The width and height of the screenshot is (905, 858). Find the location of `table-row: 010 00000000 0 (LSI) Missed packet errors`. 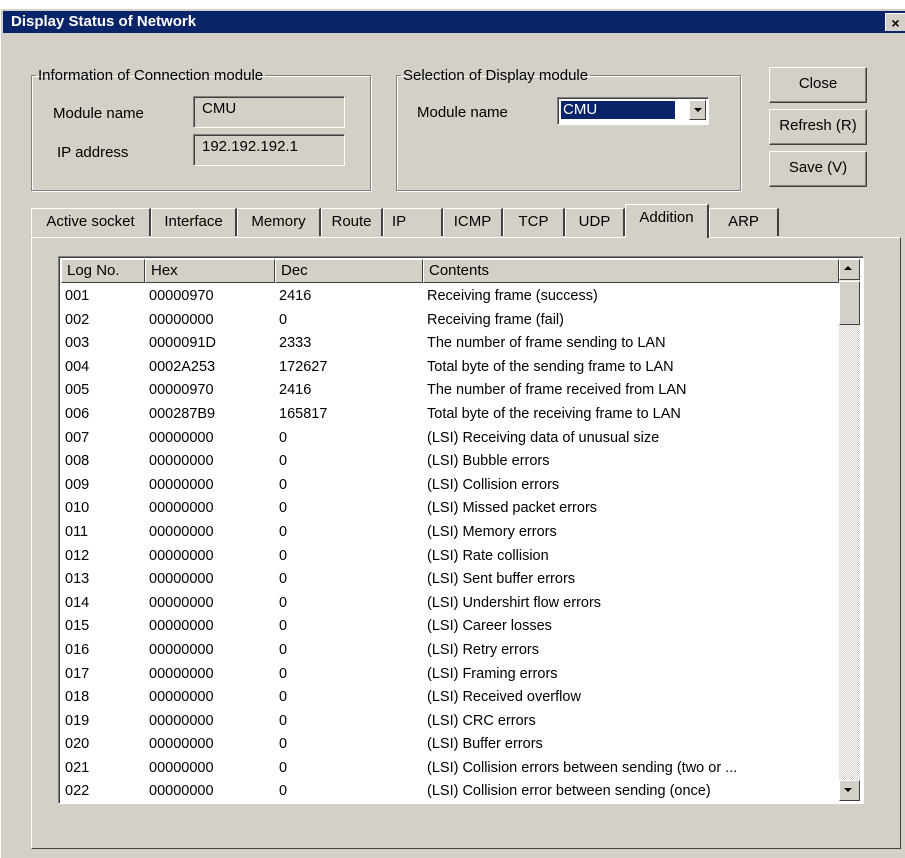

table-row: 010 00000000 0 (LSI) Missed packet errors is located at coordinates (450, 509).